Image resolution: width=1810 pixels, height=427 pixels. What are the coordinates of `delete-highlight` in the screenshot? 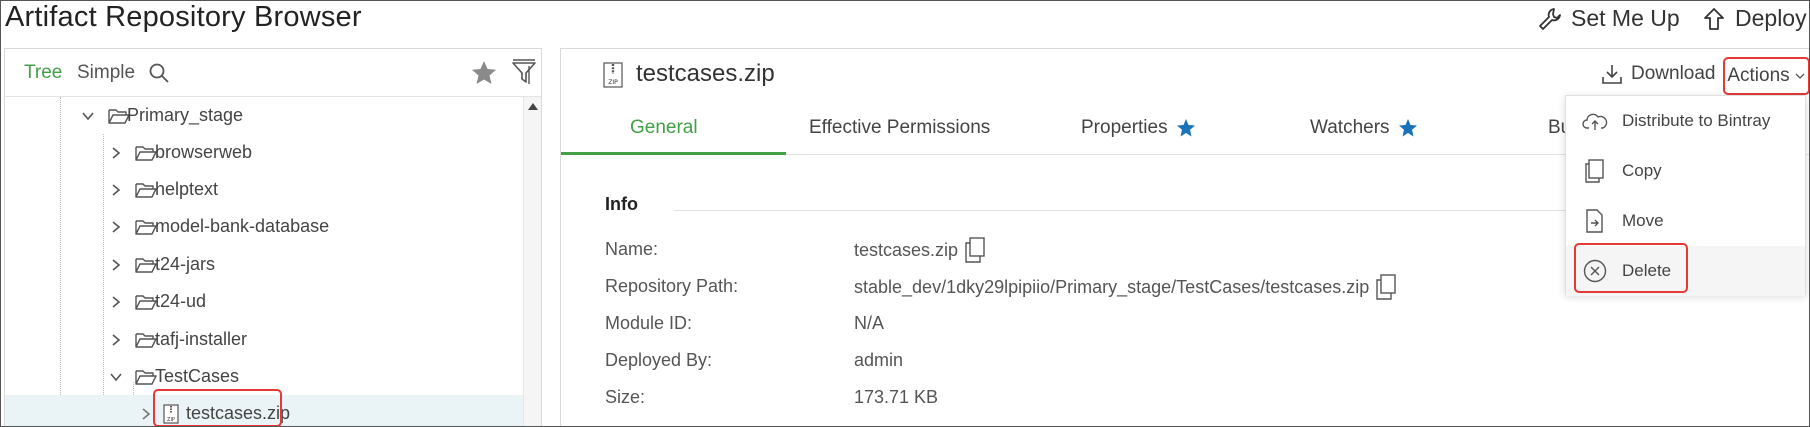 It's located at (1631, 268).